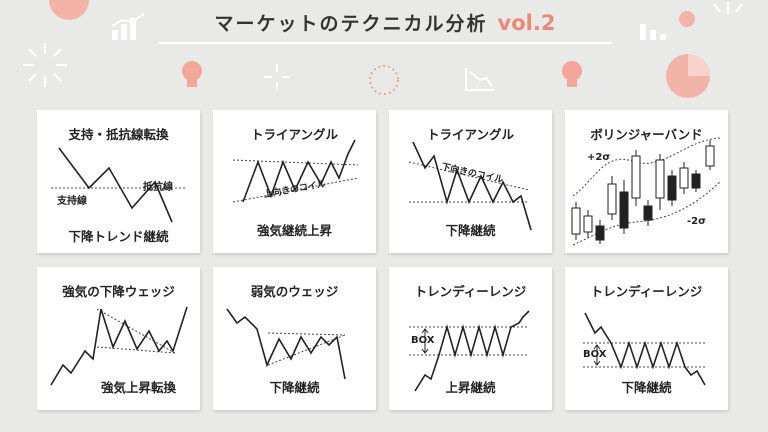 This screenshot has width=768, height=432. I want to click on card-subtitle: 強気継続上昇, so click(294, 230).